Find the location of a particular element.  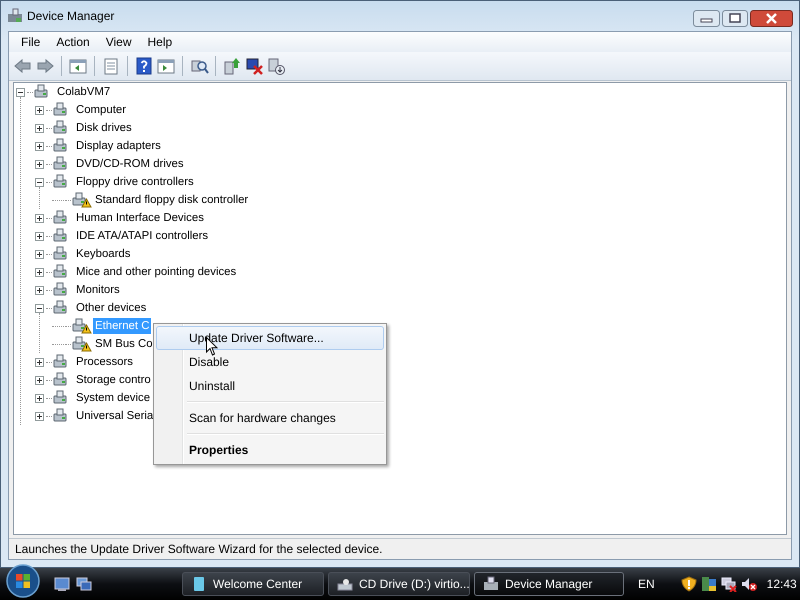

minimize-icon is located at coordinates (706, 18).